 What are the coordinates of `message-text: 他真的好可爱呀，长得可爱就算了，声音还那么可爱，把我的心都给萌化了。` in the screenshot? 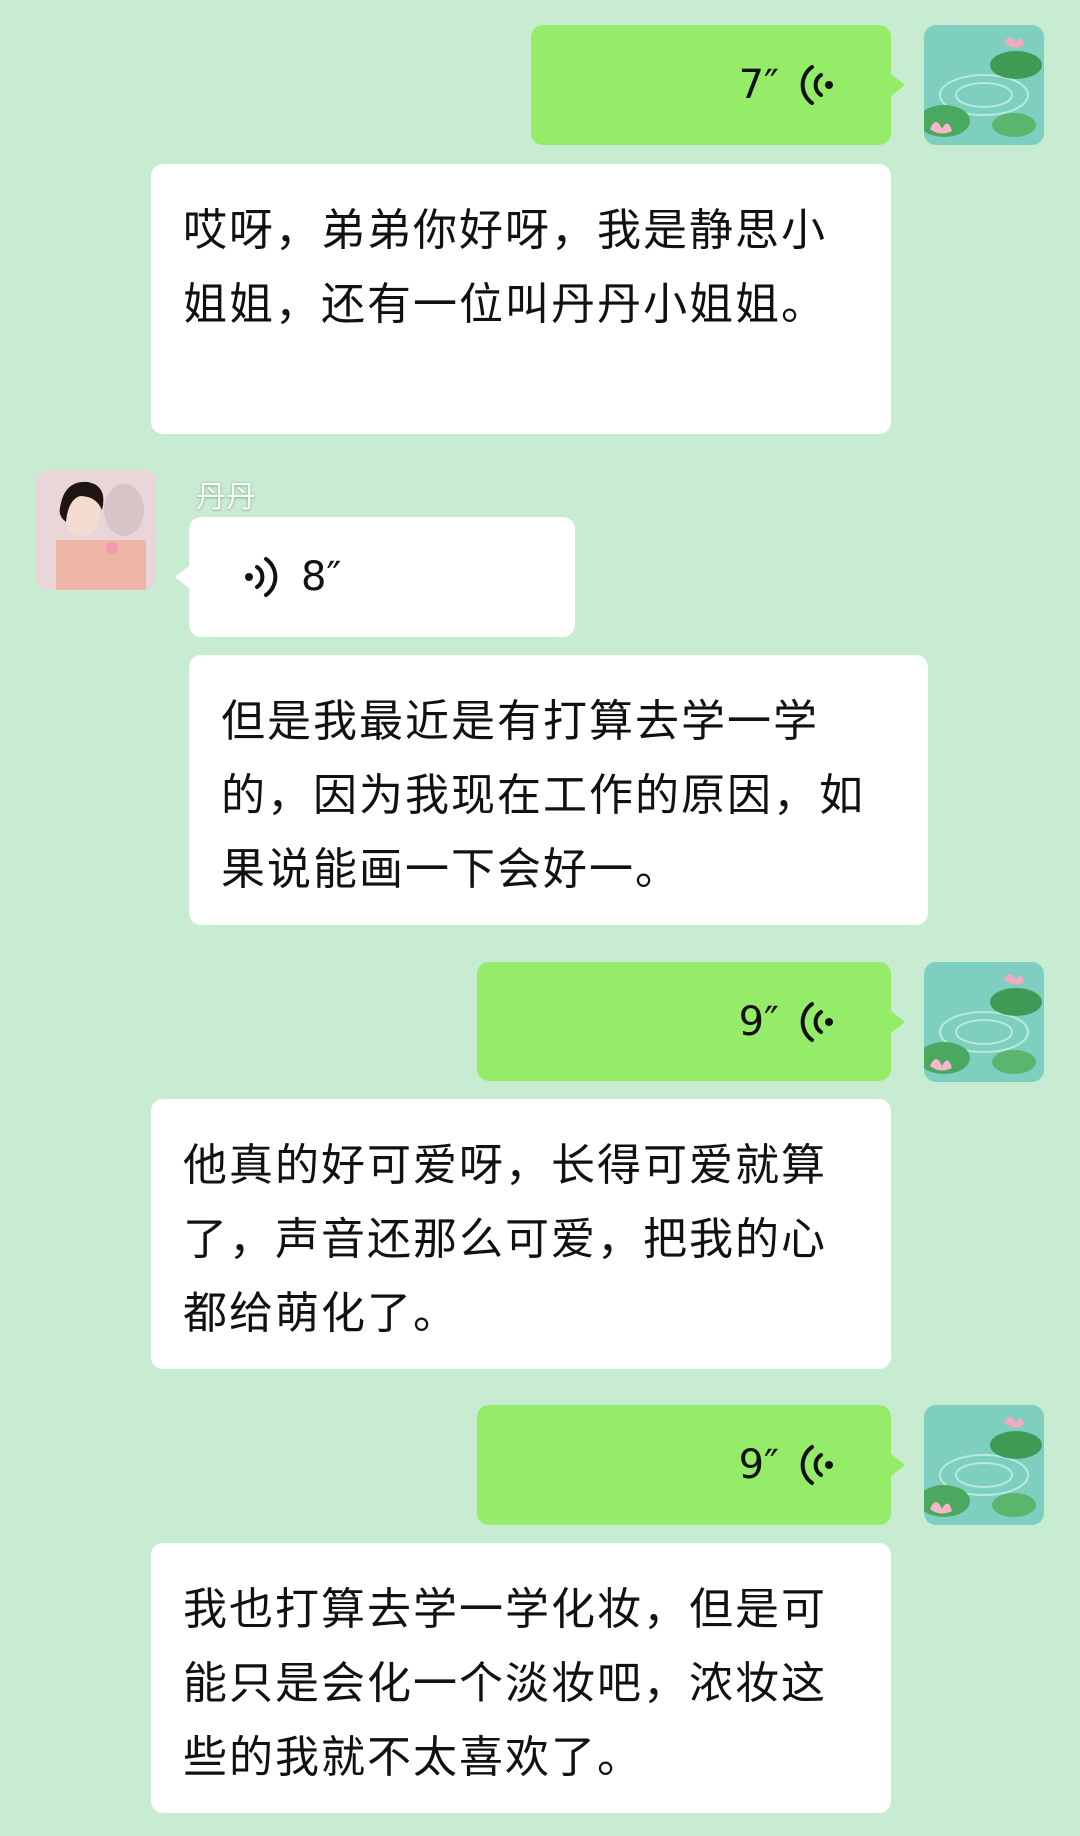 It's located at (505, 1239).